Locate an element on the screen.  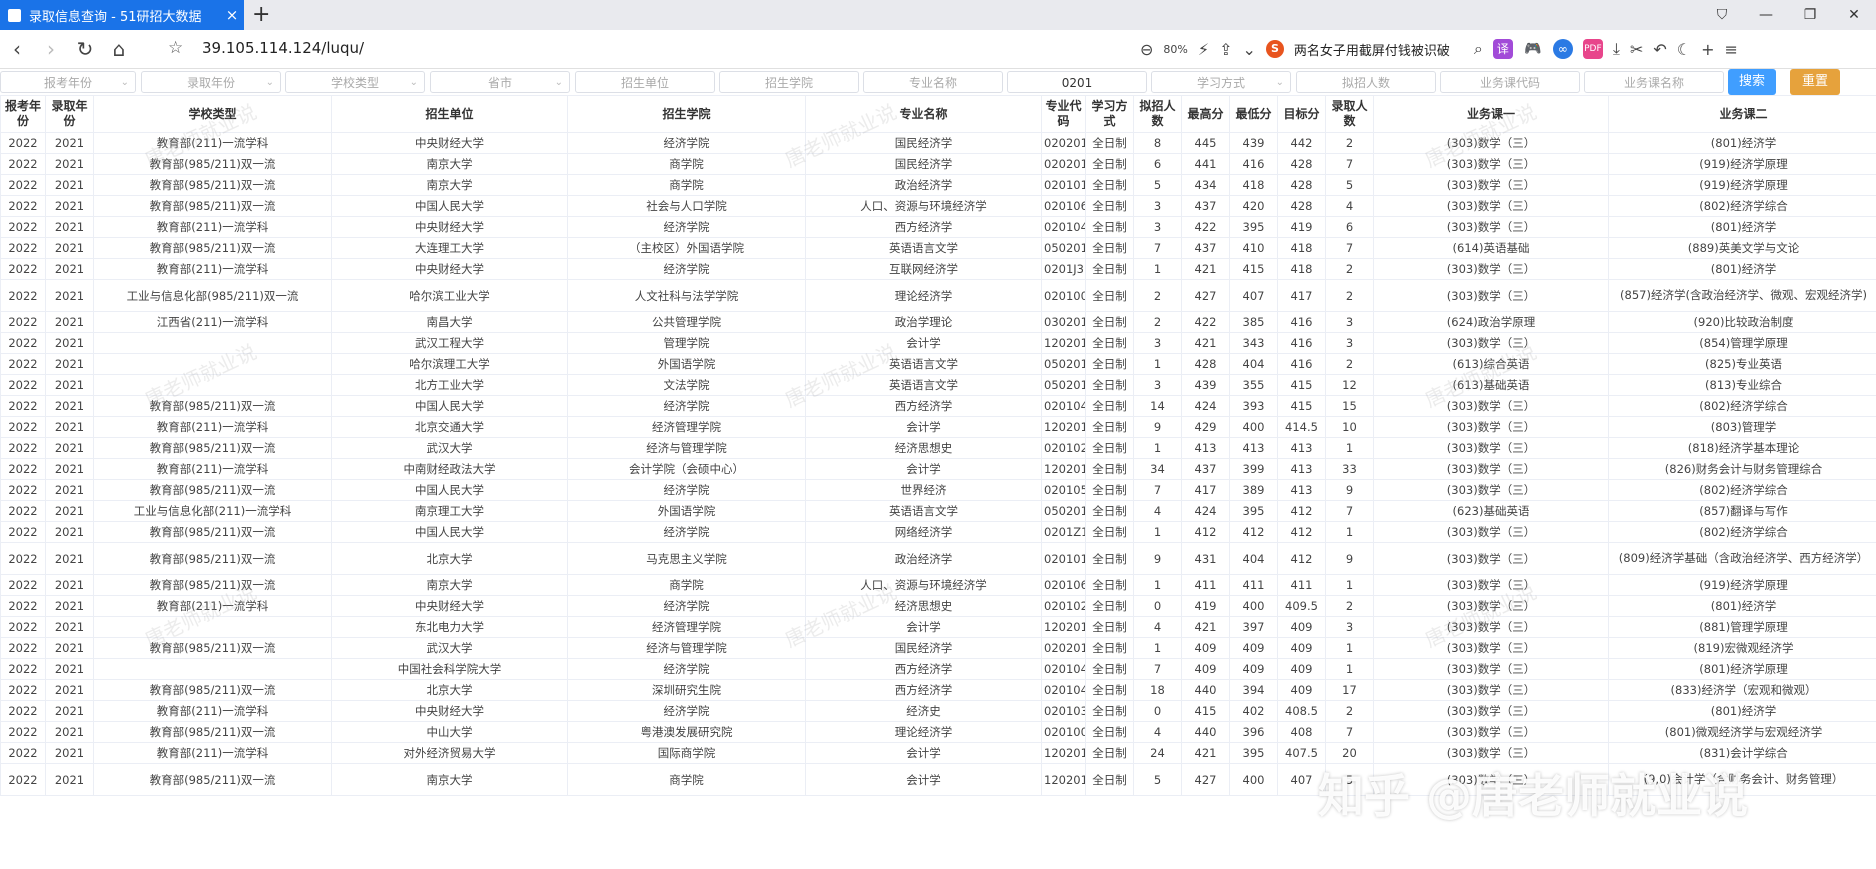
forward-icon: › is located at coordinates (51, 49).